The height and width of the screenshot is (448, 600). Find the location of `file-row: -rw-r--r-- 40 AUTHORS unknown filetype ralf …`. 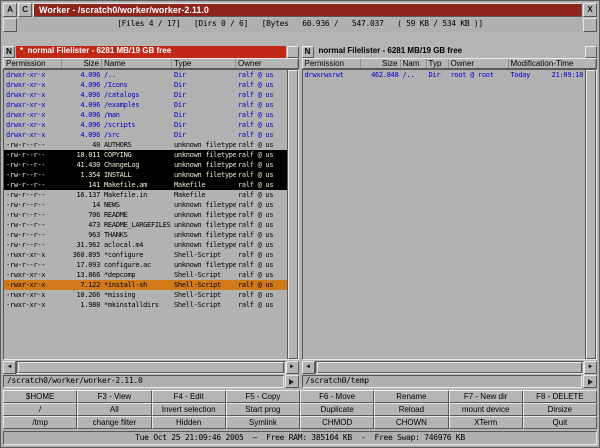

file-row: -rw-r--r-- 40 AUTHORS unknown filetype ralf … is located at coordinates (145, 145).